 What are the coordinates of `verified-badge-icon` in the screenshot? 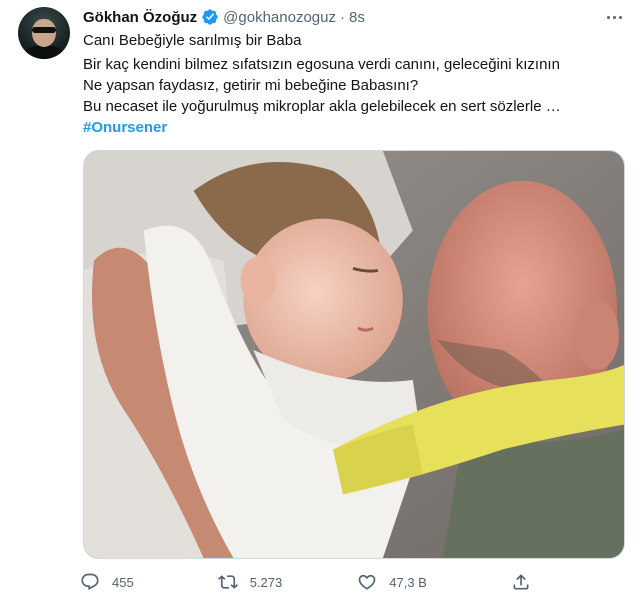 It's located at (210, 17).